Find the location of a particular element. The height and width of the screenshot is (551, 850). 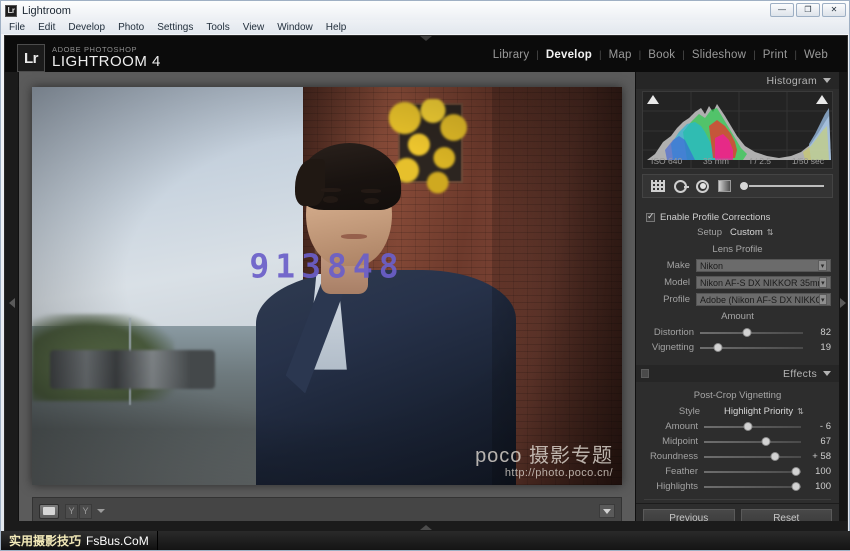

vignetting-slider-row: Vignetting 19 is located at coordinates (737, 347).